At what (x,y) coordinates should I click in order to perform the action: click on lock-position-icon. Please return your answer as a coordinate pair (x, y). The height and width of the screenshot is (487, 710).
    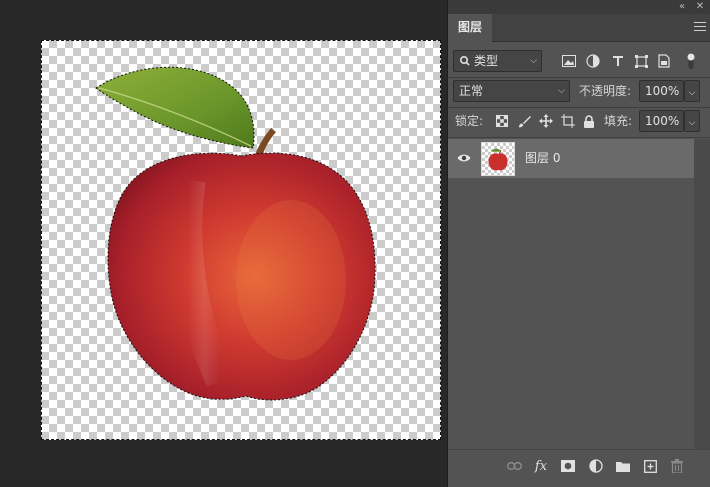
    Looking at the image, I should click on (546, 121).